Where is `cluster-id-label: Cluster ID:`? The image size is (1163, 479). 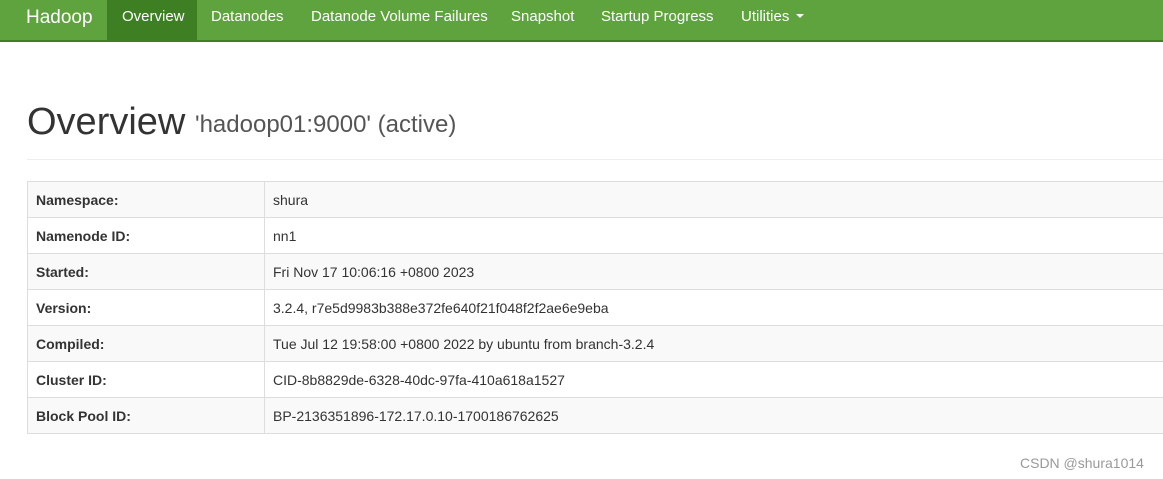
cluster-id-label: Cluster ID: is located at coordinates (146, 379).